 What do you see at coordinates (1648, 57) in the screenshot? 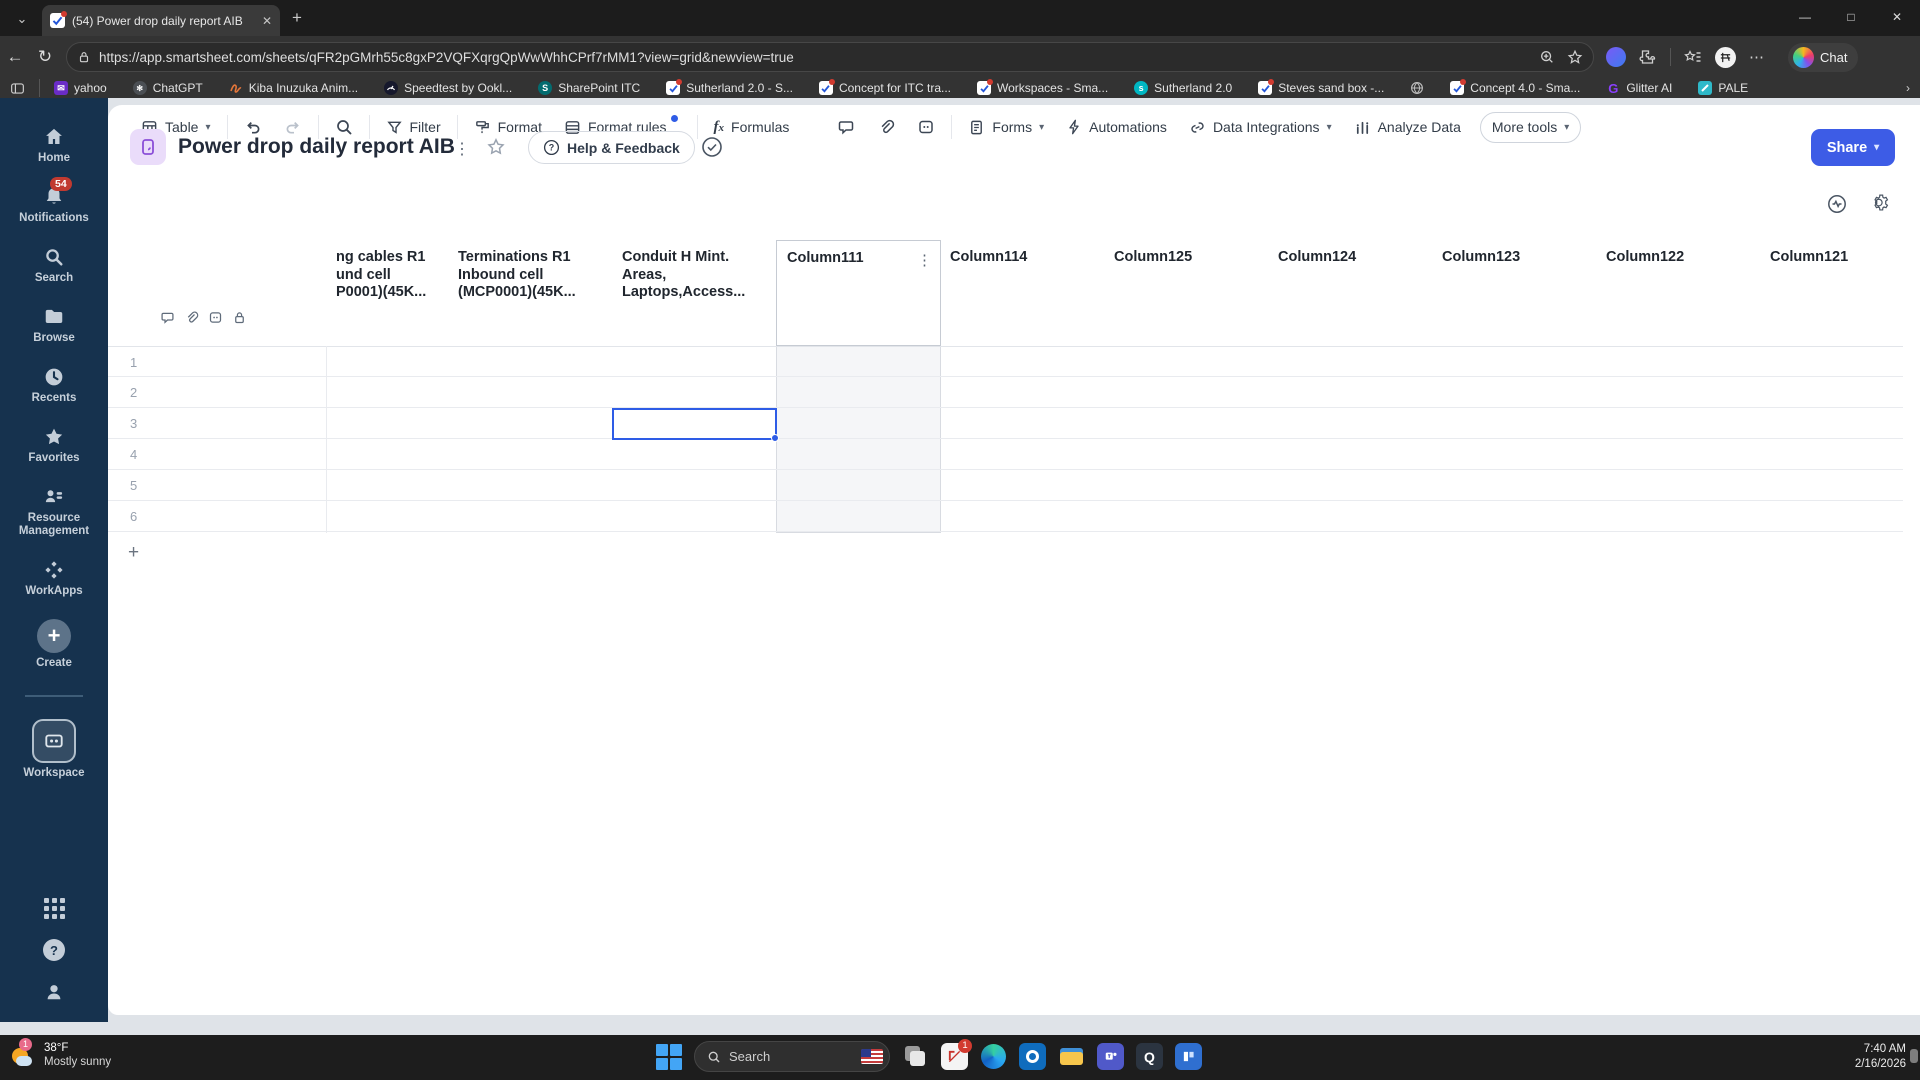
I see `extensions-puzzle-icon` at bounding box center [1648, 57].